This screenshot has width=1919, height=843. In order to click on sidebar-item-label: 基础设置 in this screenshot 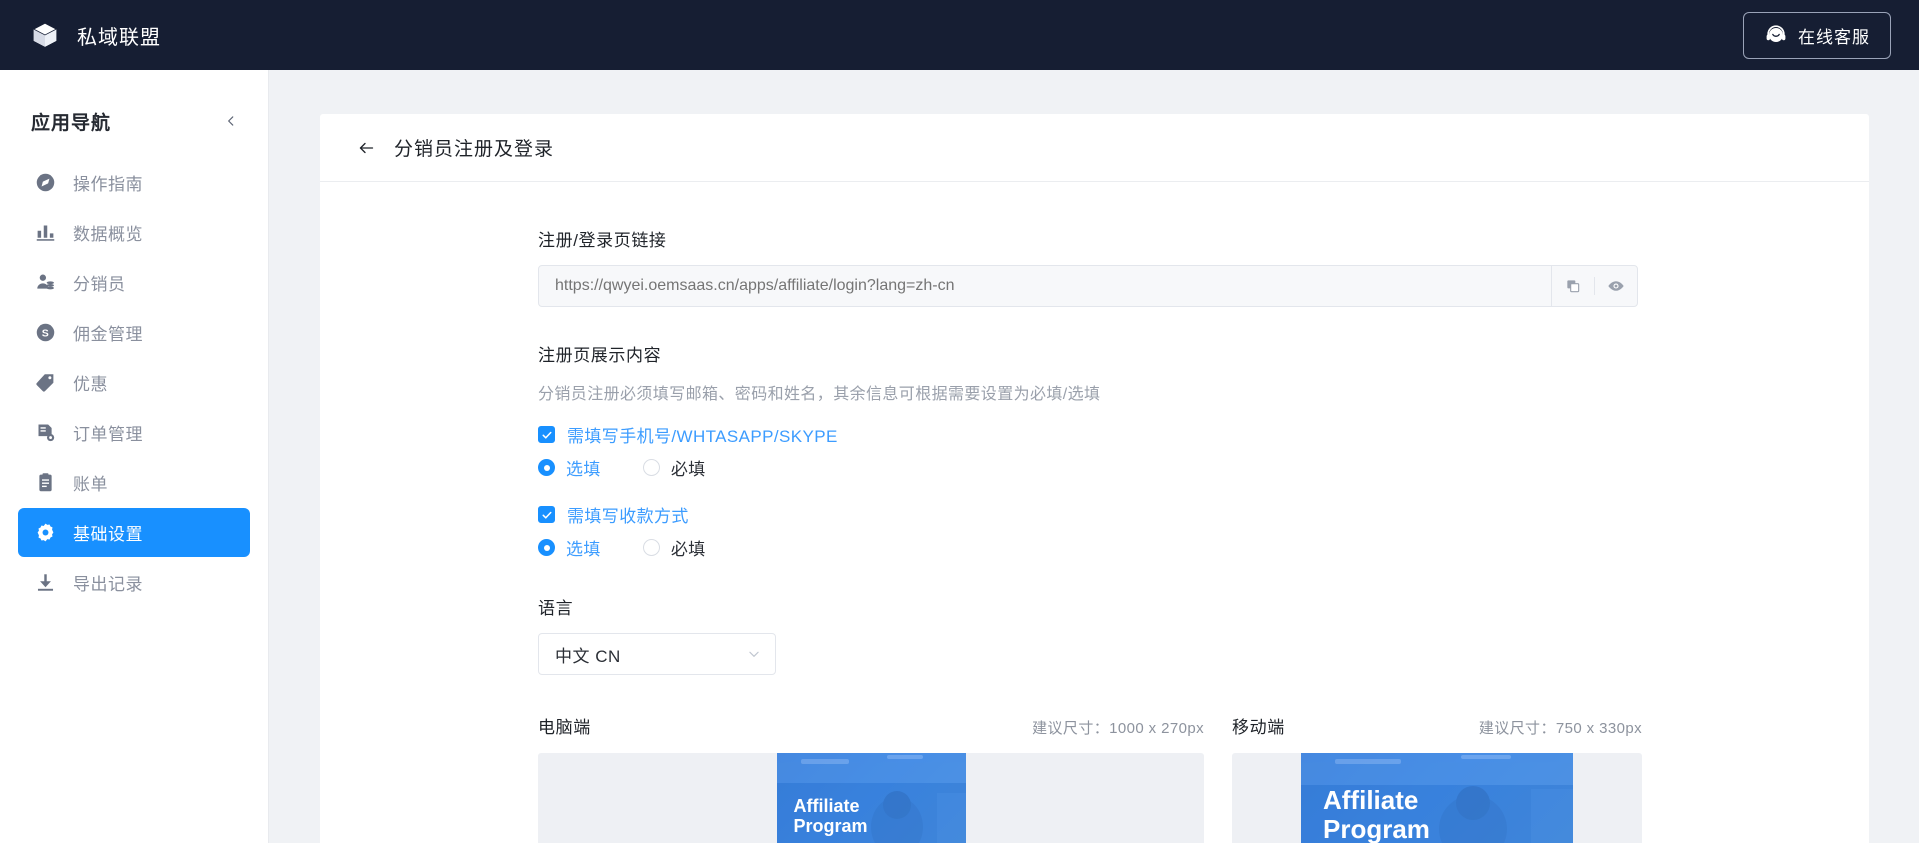, I will do `click(108, 534)`.